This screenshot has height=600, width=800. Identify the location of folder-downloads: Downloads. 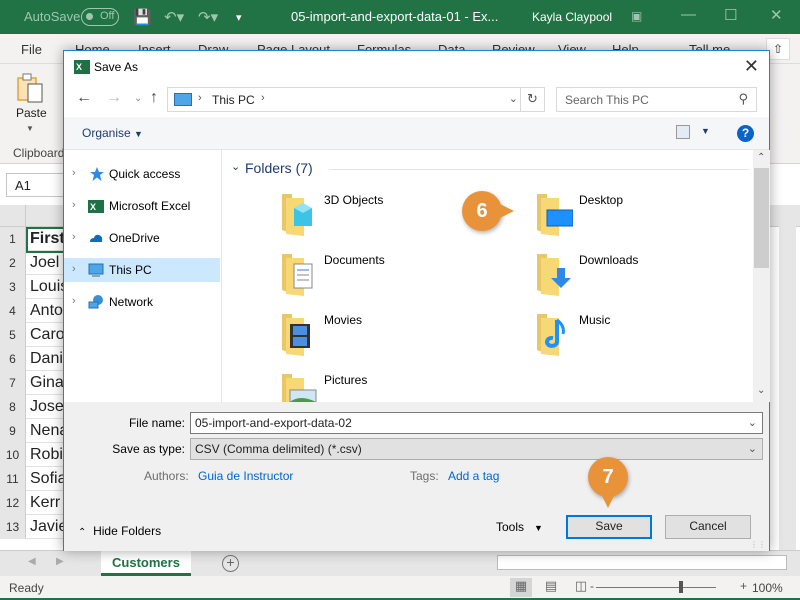
(643, 275).